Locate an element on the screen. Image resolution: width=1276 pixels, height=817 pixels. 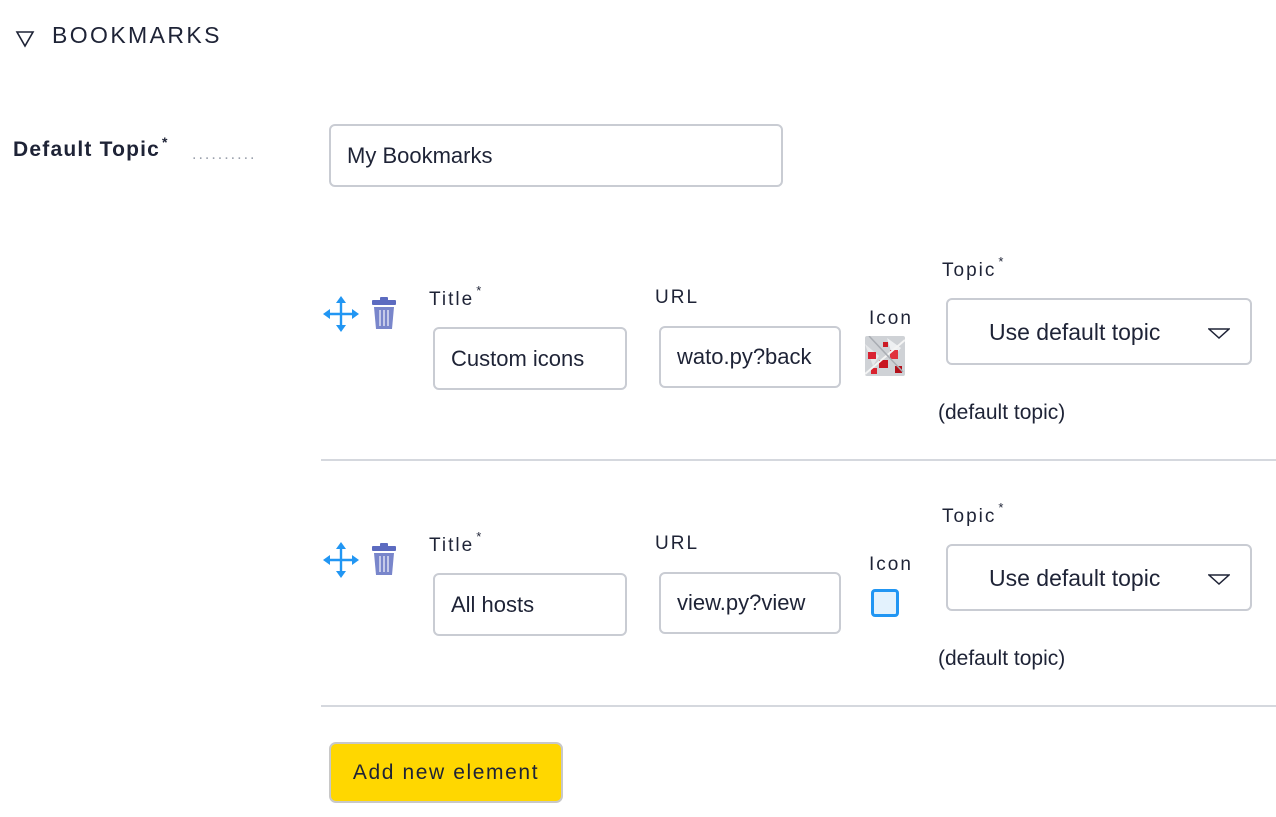
add-new-element-button: Add new element is located at coordinates (446, 772).